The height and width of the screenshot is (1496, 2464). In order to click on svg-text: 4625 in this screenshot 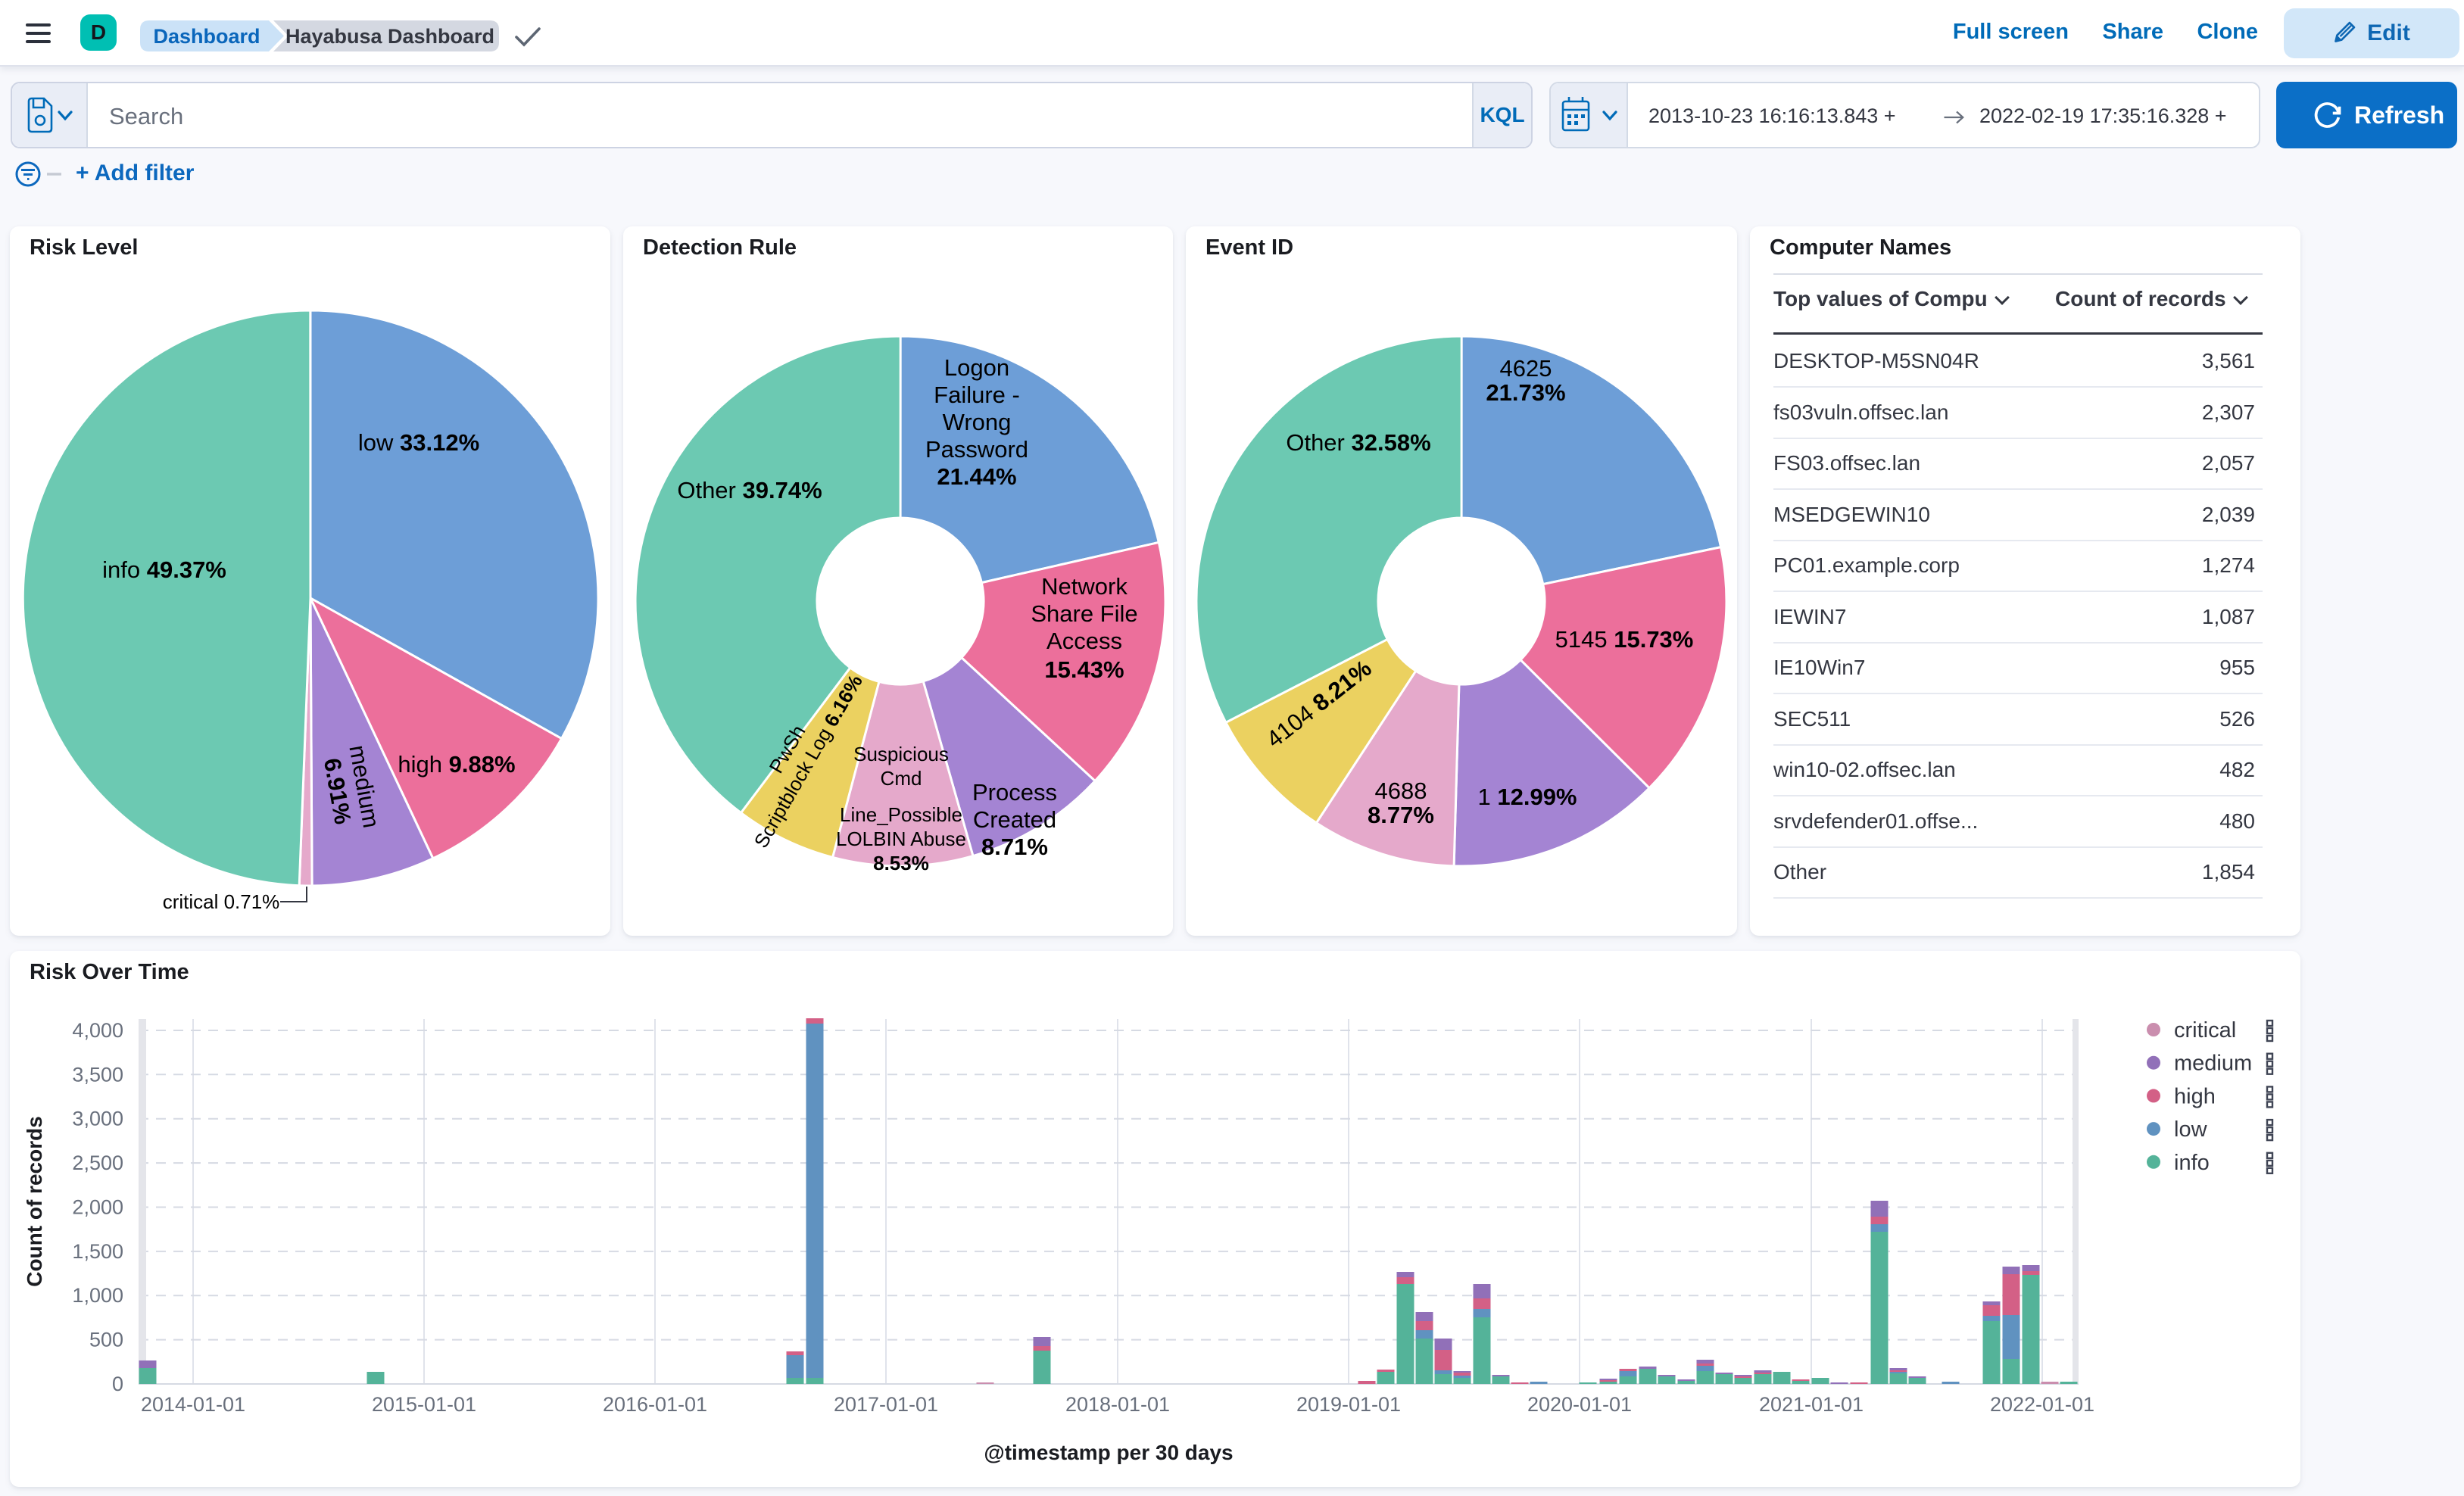, I will do `click(1526, 368)`.